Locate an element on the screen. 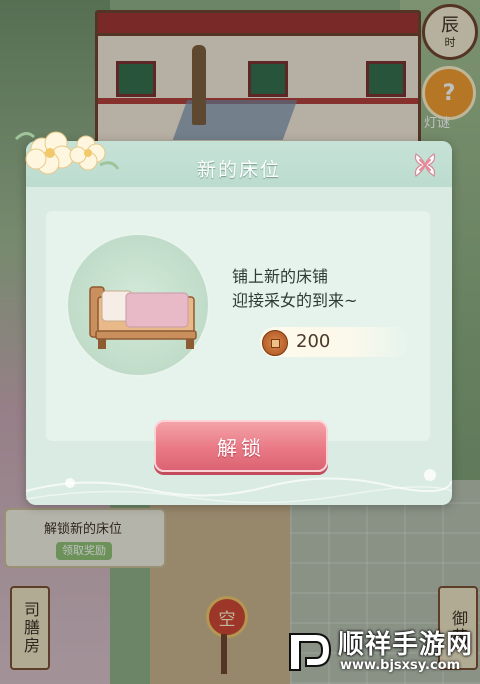 This screenshot has width=480, height=684. close-button is located at coordinates (425, 165).